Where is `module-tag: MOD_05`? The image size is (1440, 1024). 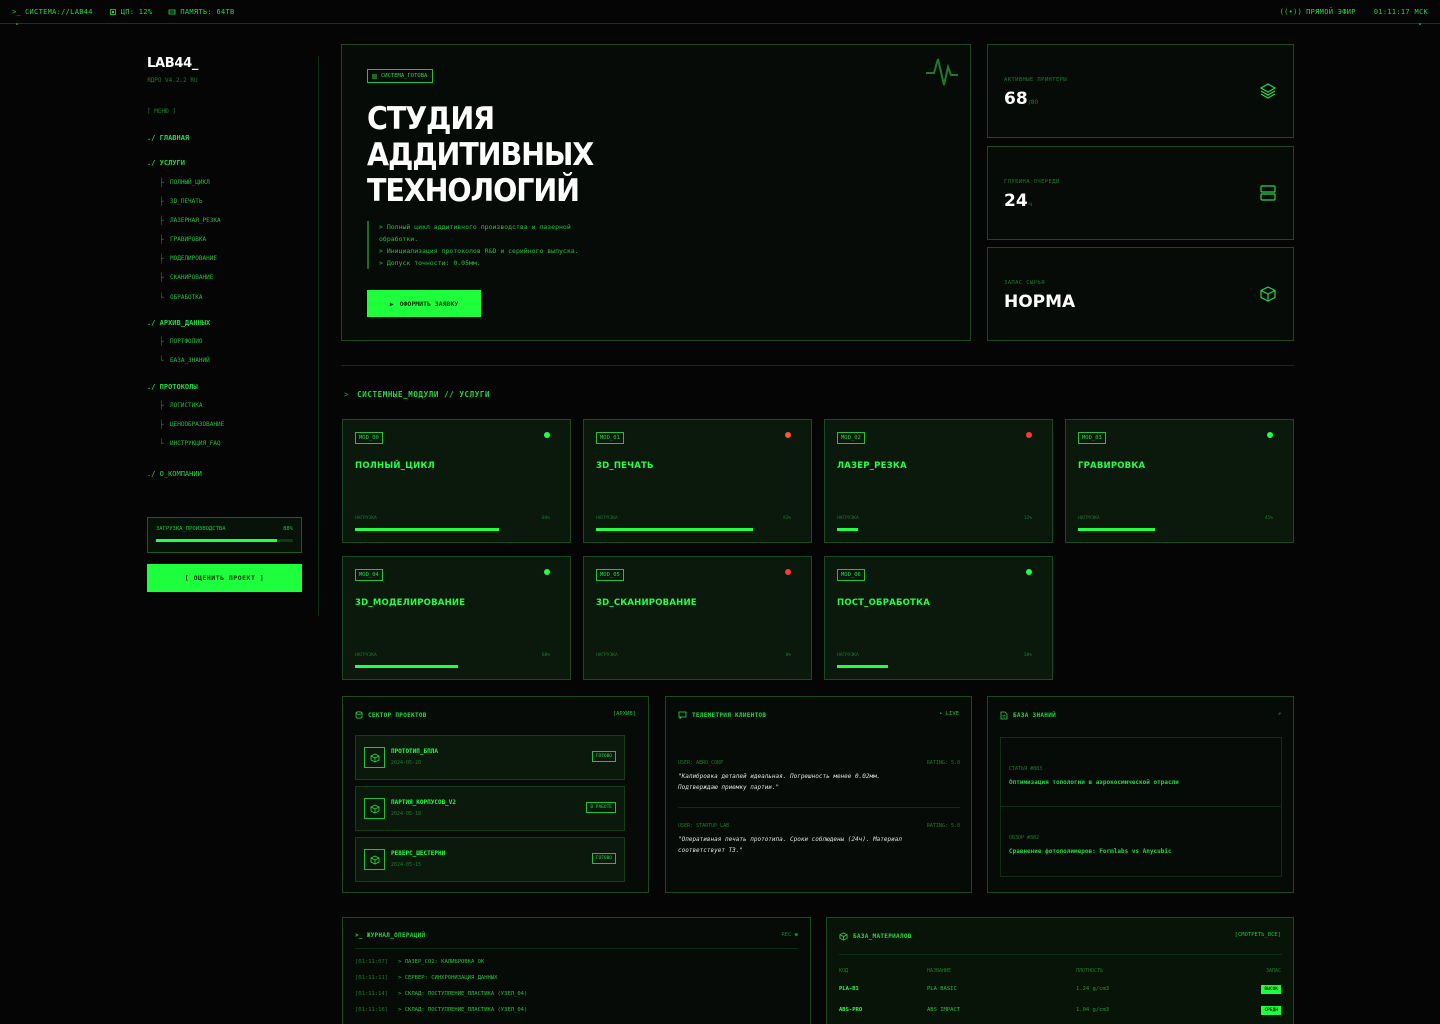 module-tag: MOD_05 is located at coordinates (610, 575).